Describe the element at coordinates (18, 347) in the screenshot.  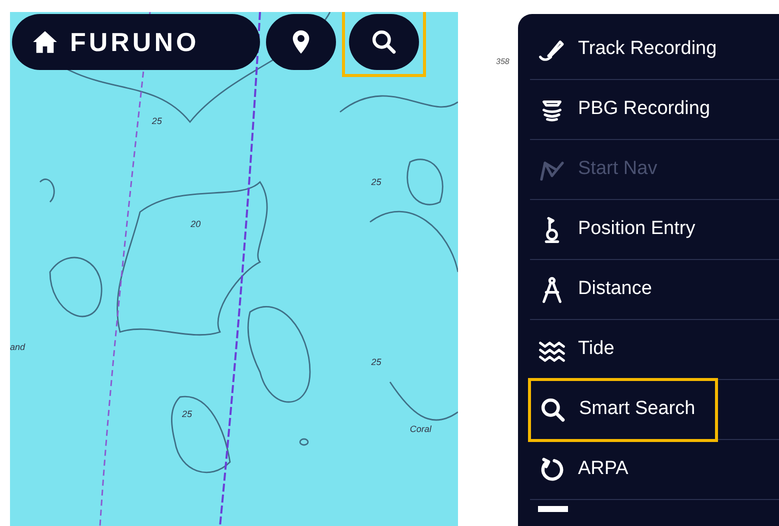
I see `depth-label: and` at that location.